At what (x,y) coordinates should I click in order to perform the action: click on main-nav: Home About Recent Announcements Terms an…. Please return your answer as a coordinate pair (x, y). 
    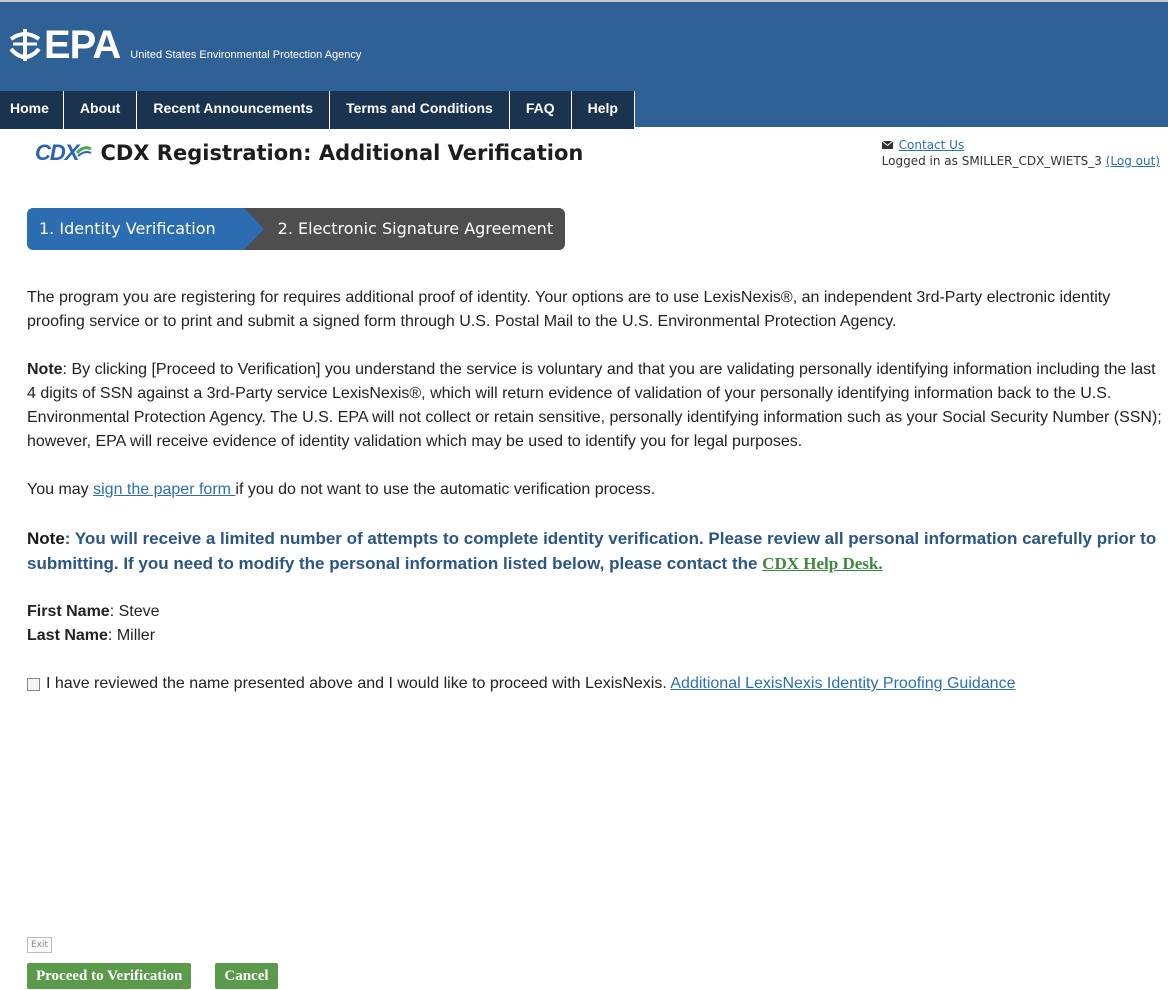
    Looking at the image, I should click on (317, 110).